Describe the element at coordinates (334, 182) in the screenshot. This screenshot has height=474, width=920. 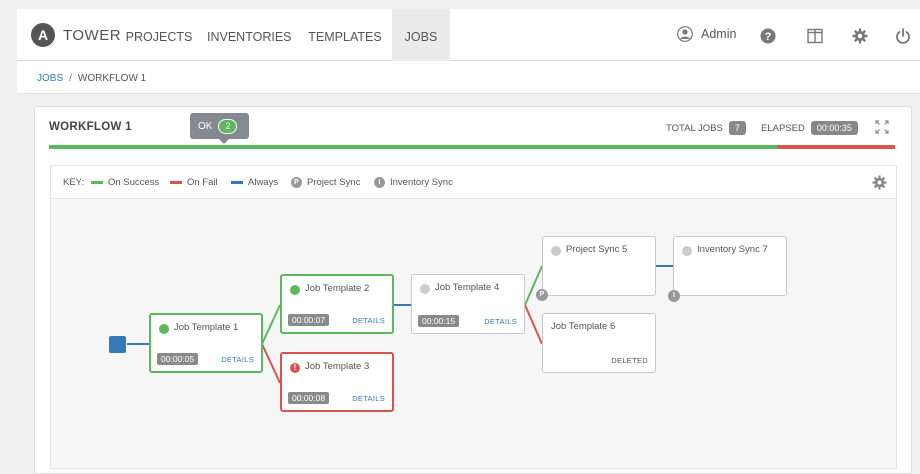
I see `key-project-sync-label: Project Sync` at that location.